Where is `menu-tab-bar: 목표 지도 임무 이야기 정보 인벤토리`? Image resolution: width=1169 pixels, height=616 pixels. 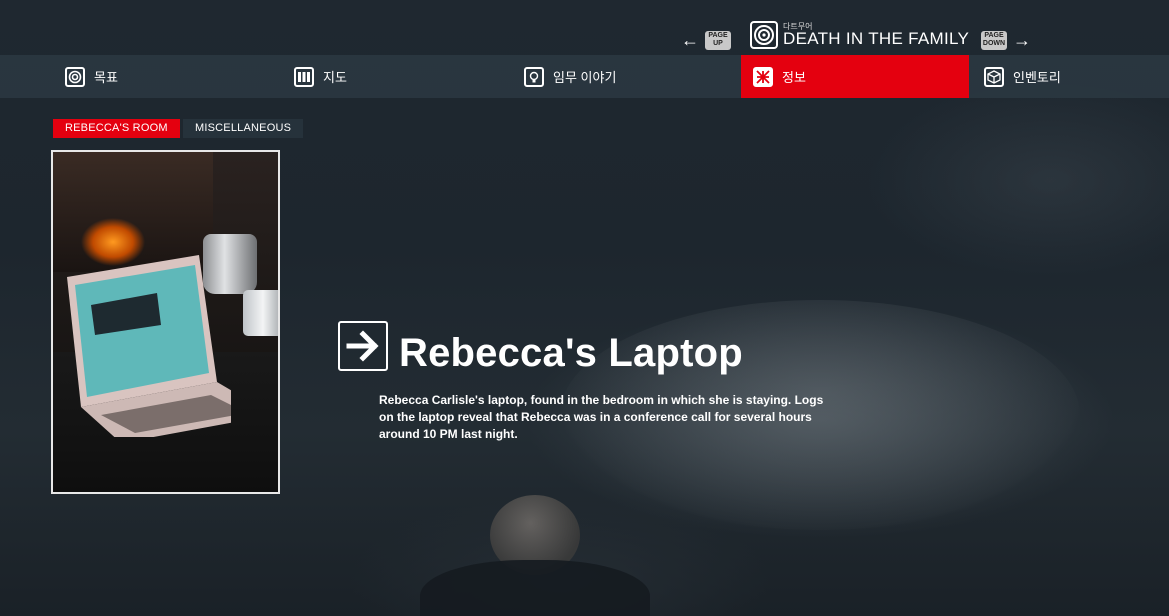
menu-tab-bar: 목표 지도 임무 이야기 정보 인벤토리 is located at coordinates (584, 76).